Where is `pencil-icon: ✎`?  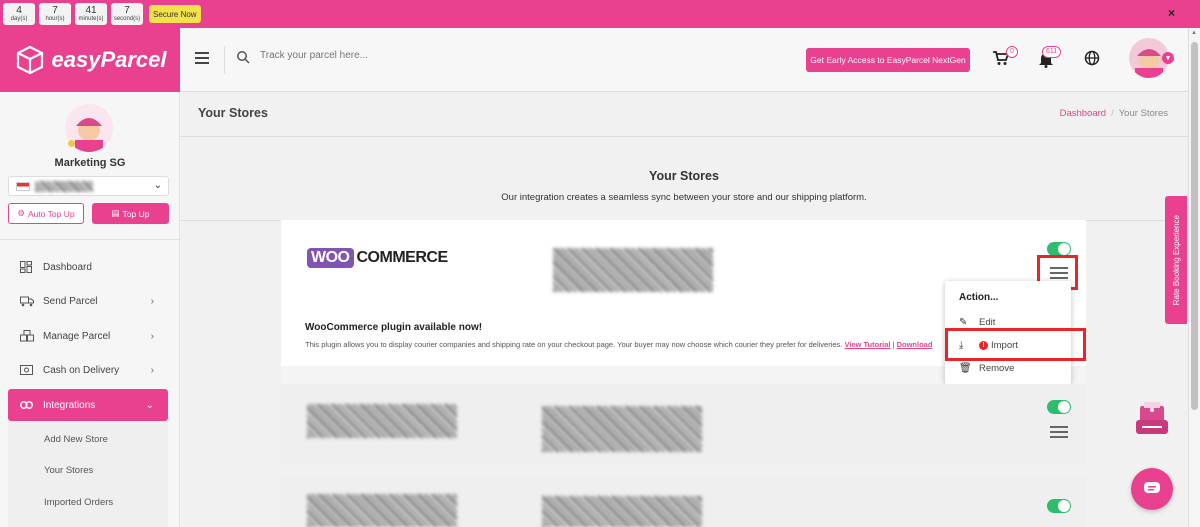 pencil-icon: ✎ is located at coordinates (963, 322).